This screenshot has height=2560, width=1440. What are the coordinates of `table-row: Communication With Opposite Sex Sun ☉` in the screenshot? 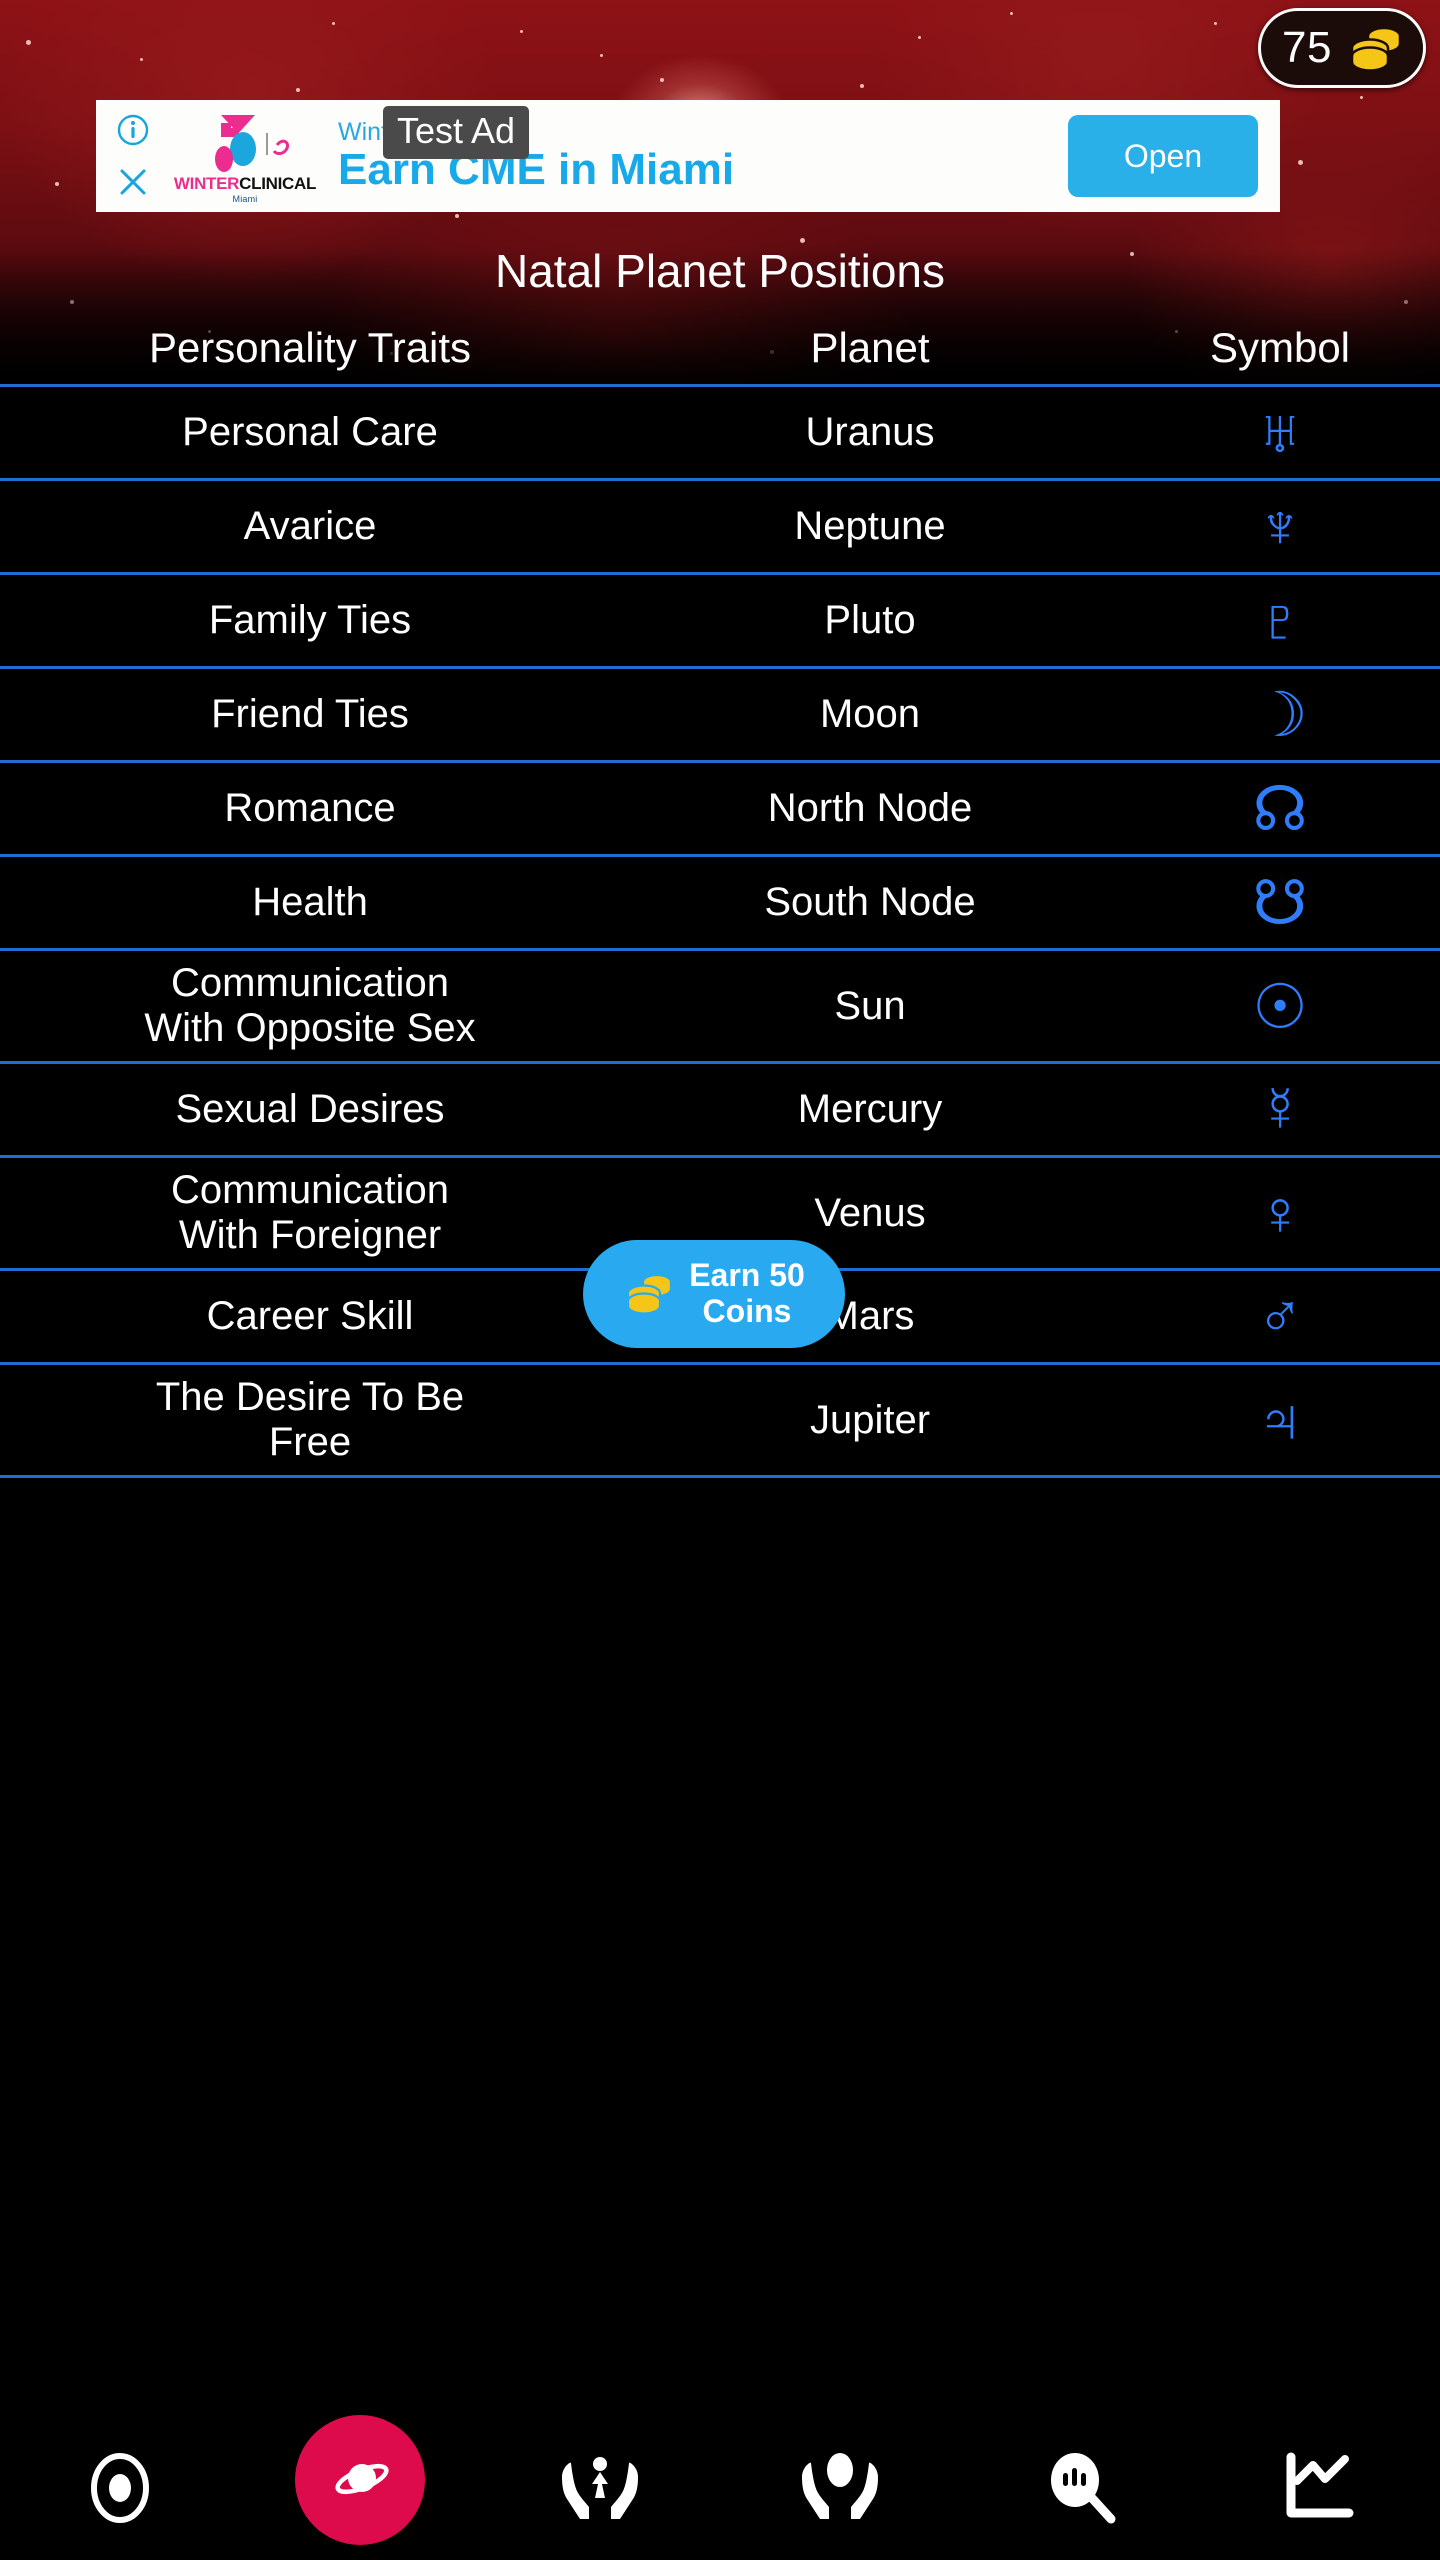 It's located at (720, 1007).